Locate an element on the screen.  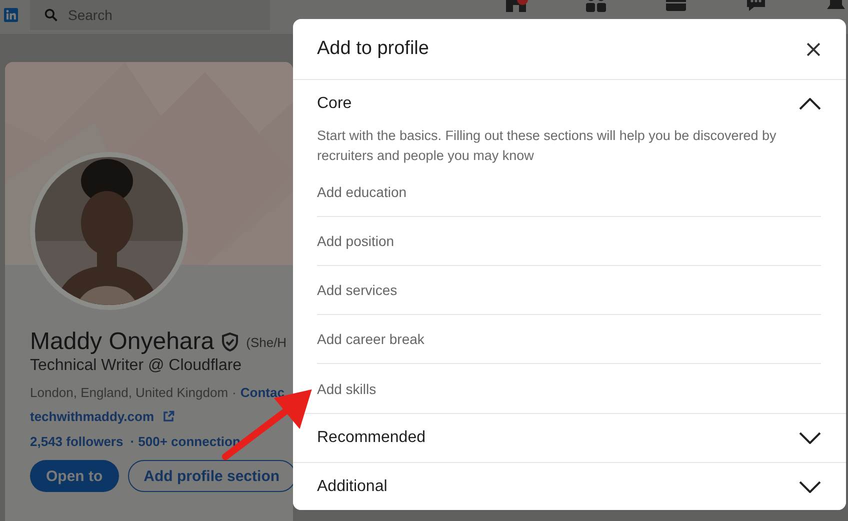
close-icon is located at coordinates (813, 49).